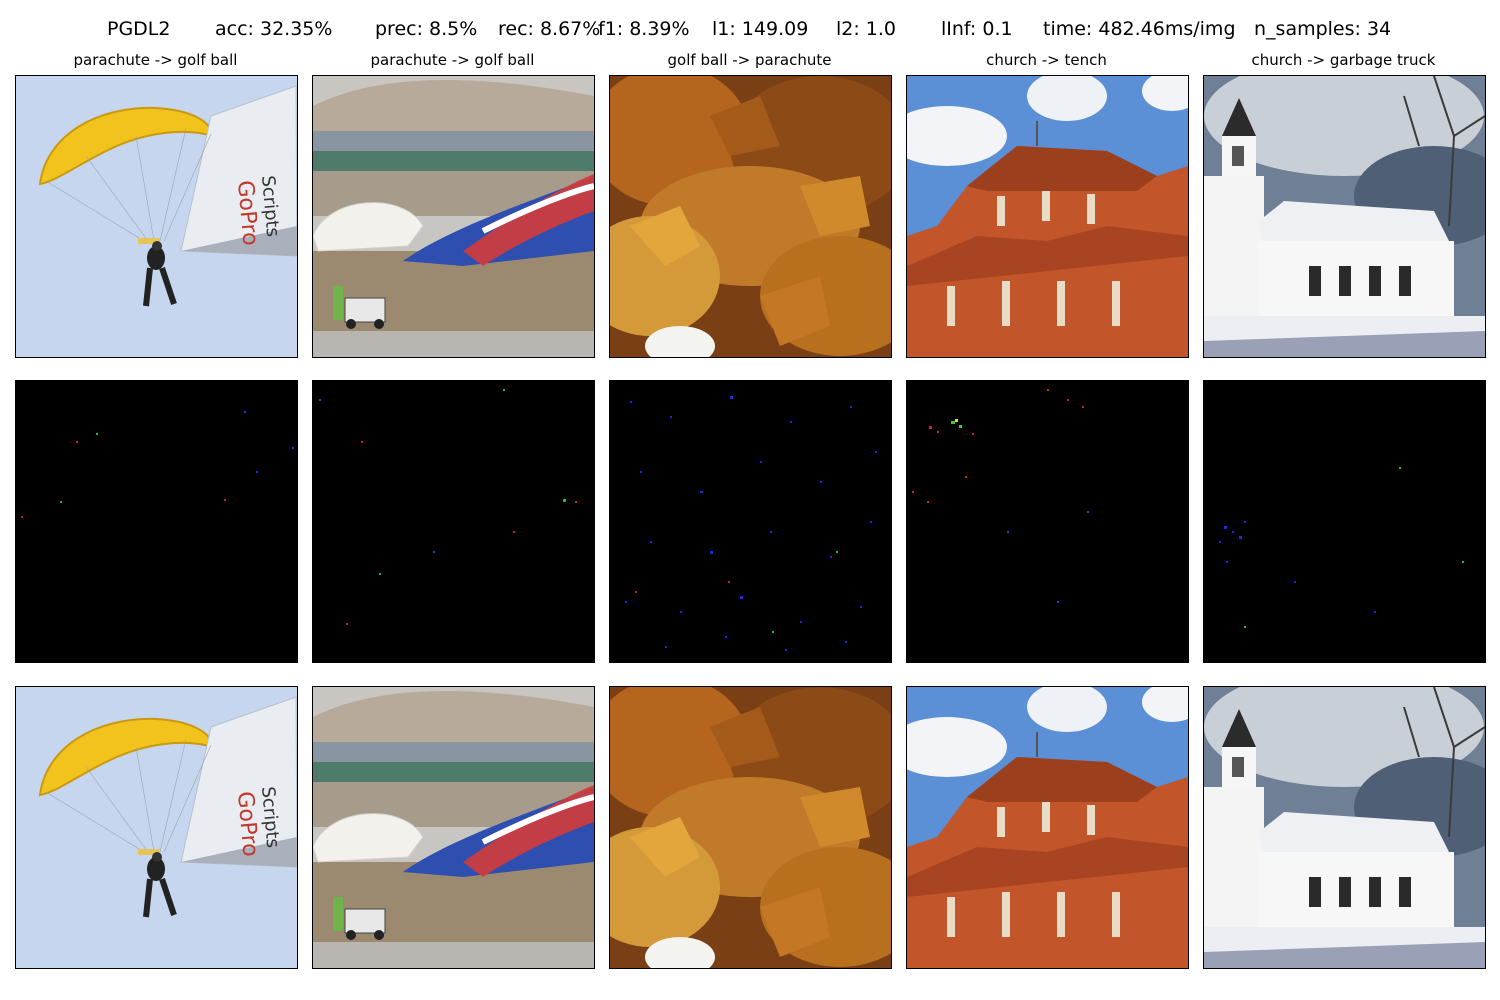 The width and height of the screenshot is (1500, 1000). I want to click on metric-rec: rec: 8.67%, so click(549, 29).